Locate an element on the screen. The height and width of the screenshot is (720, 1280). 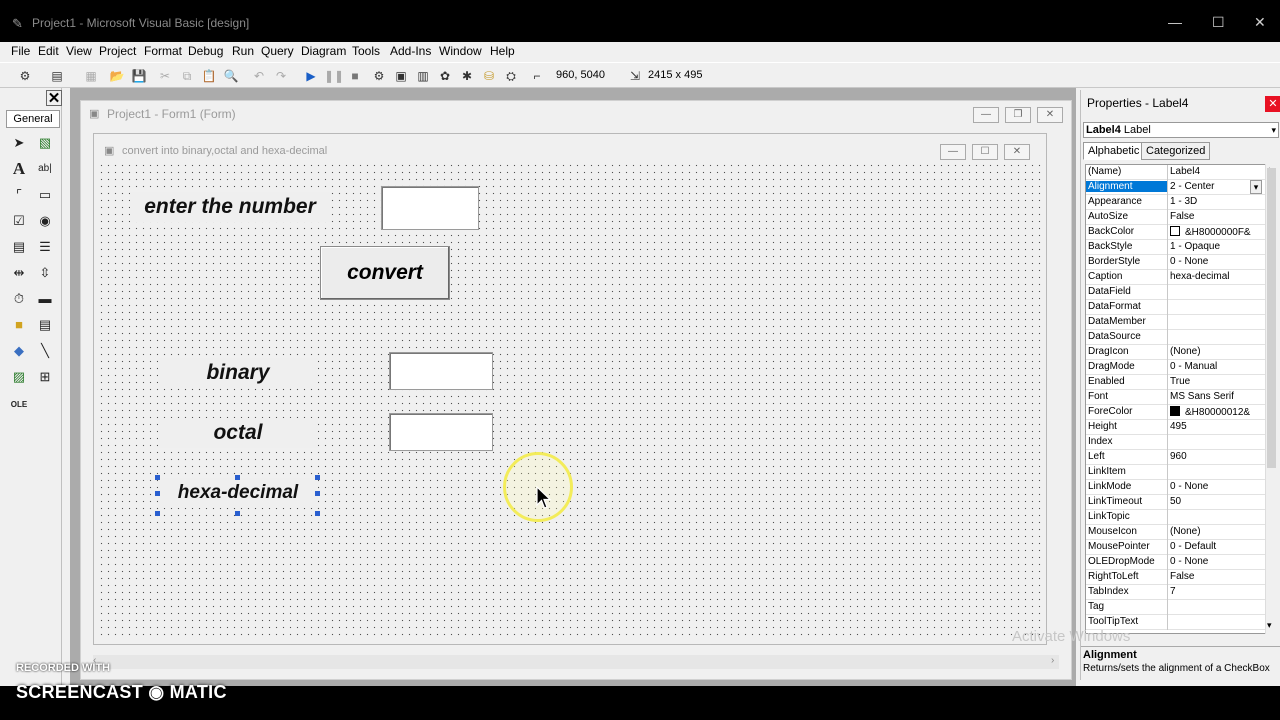
add-project-icon: ⚙ is located at coordinates (25, 76).